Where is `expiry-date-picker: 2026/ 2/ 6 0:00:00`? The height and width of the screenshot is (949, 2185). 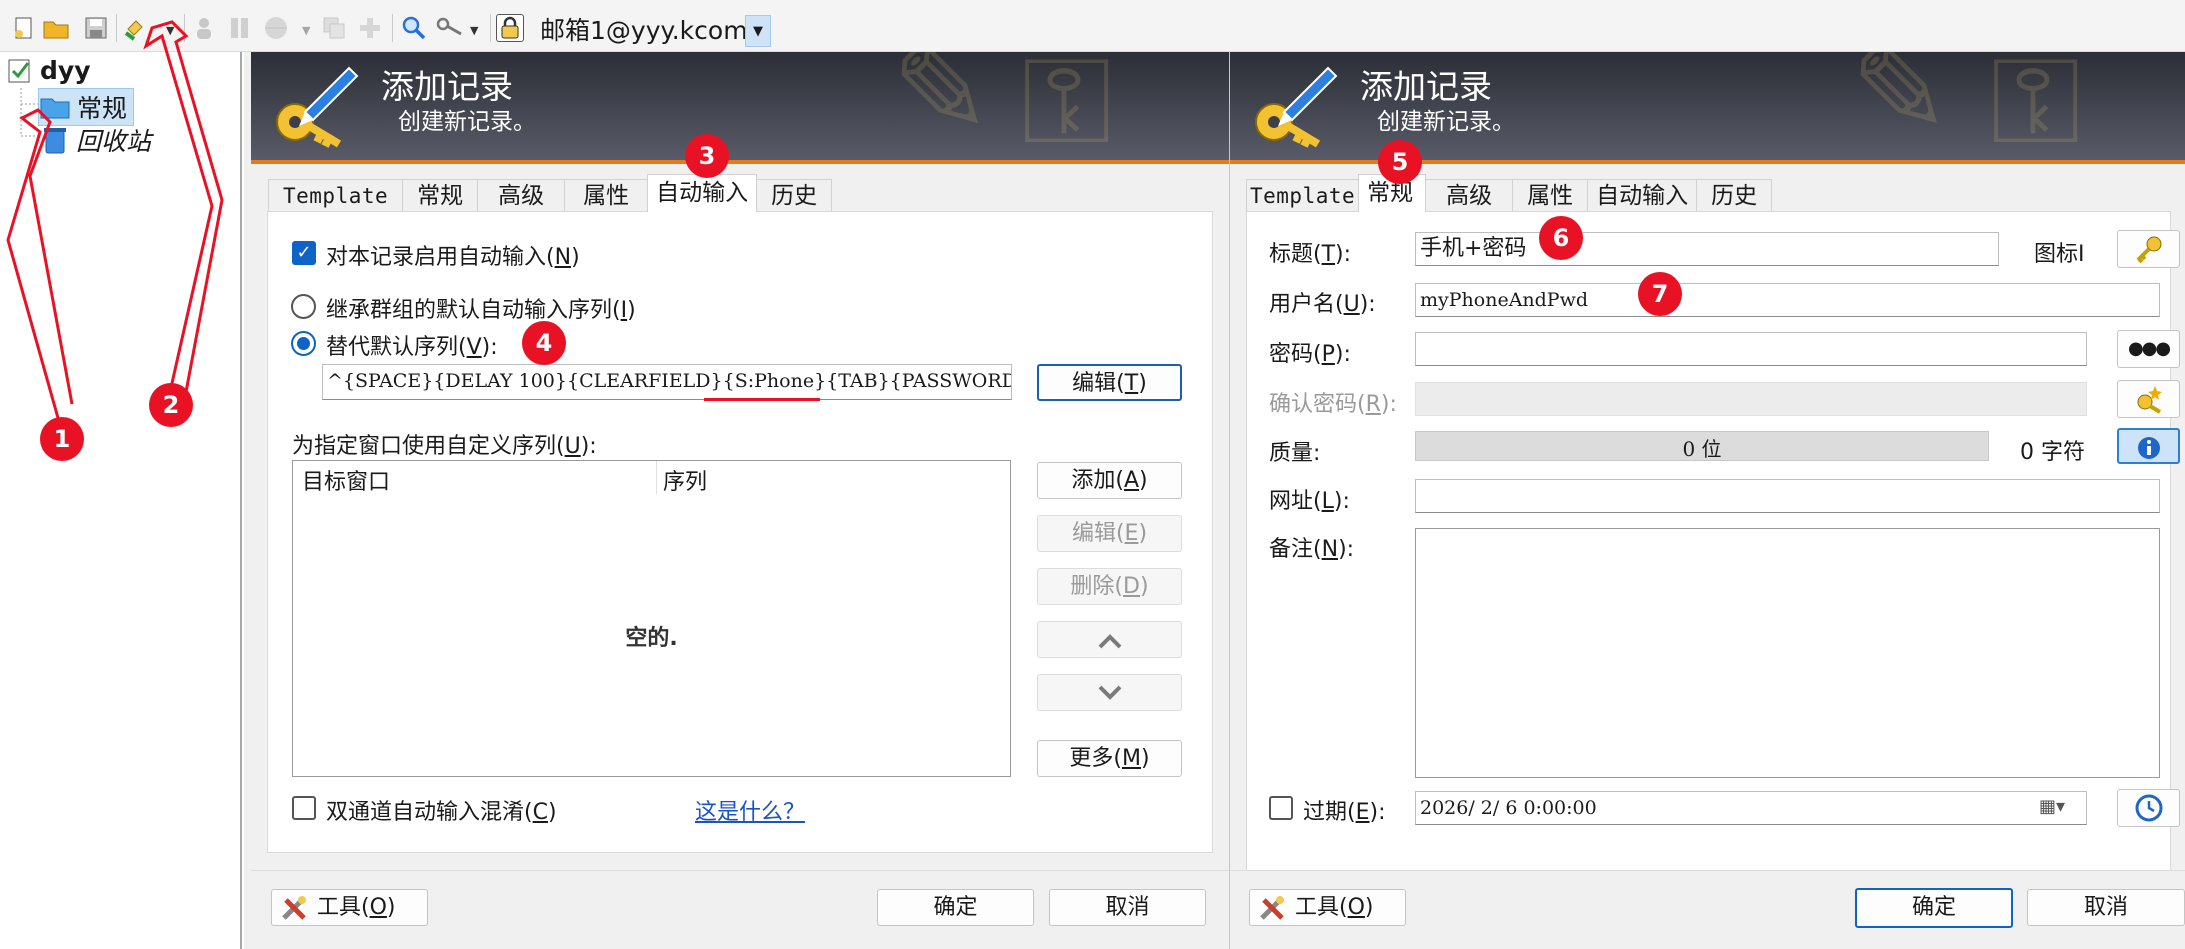 expiry-date-picker: 2026/ 2/ 6 0:00:00 is located at coordinates (1751, 808).